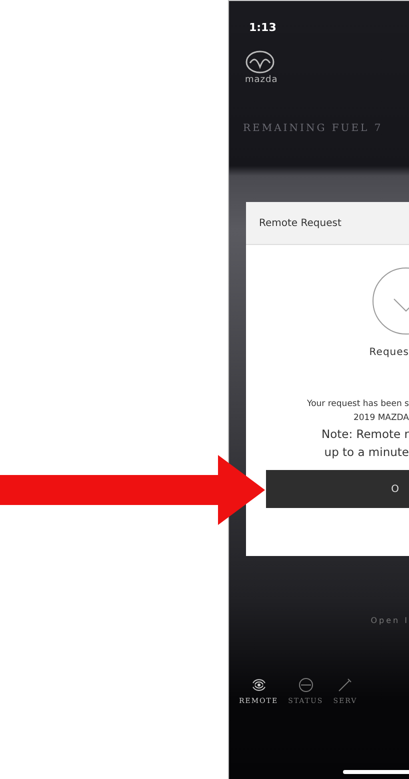  What do you see at coordinates (313, 128) in the screenshot?
I see `fuel-label: REMAINING FUEL 7` at bounding box center [313, 128].